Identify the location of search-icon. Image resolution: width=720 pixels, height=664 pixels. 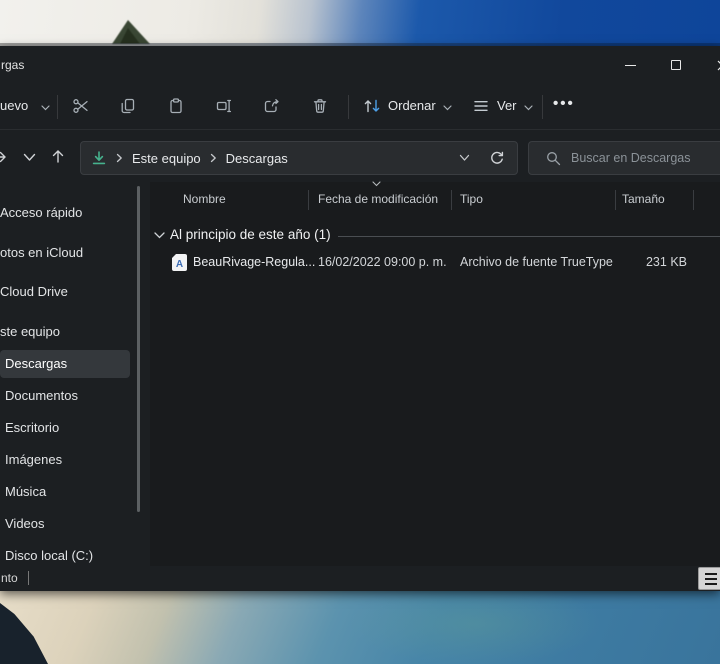
(554, 159).